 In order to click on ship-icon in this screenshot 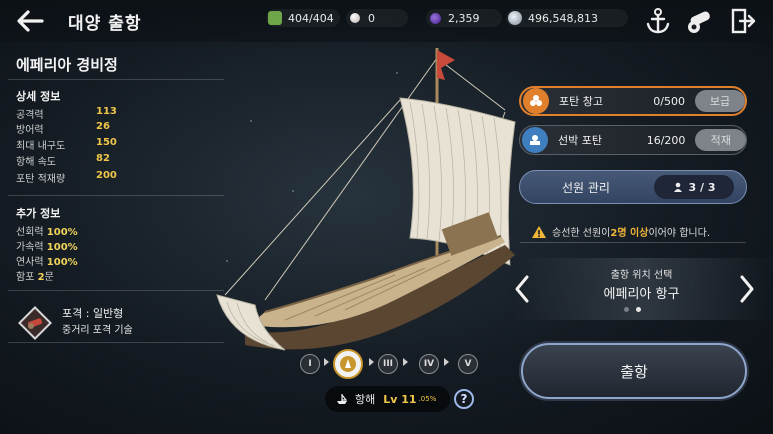, I will do `click(342, 399)`.